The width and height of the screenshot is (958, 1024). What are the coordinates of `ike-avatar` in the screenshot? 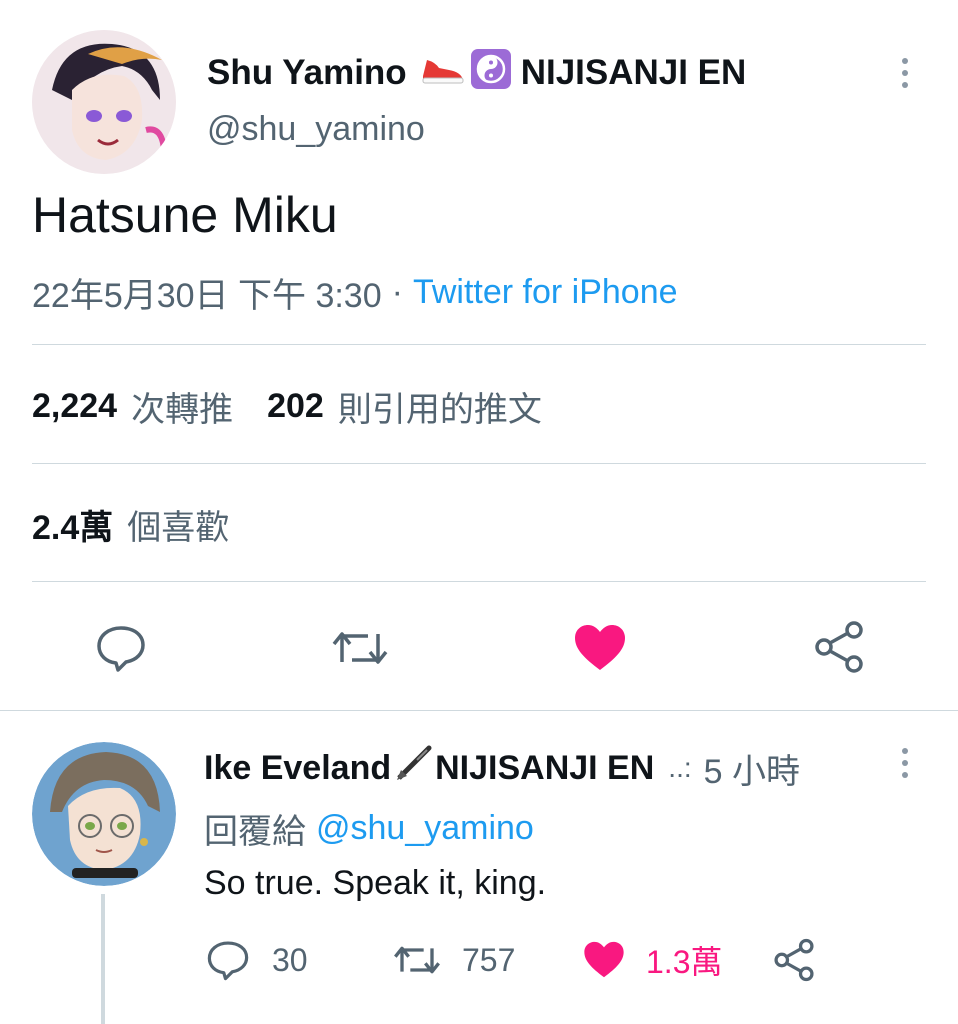 It's located at (104, 814).